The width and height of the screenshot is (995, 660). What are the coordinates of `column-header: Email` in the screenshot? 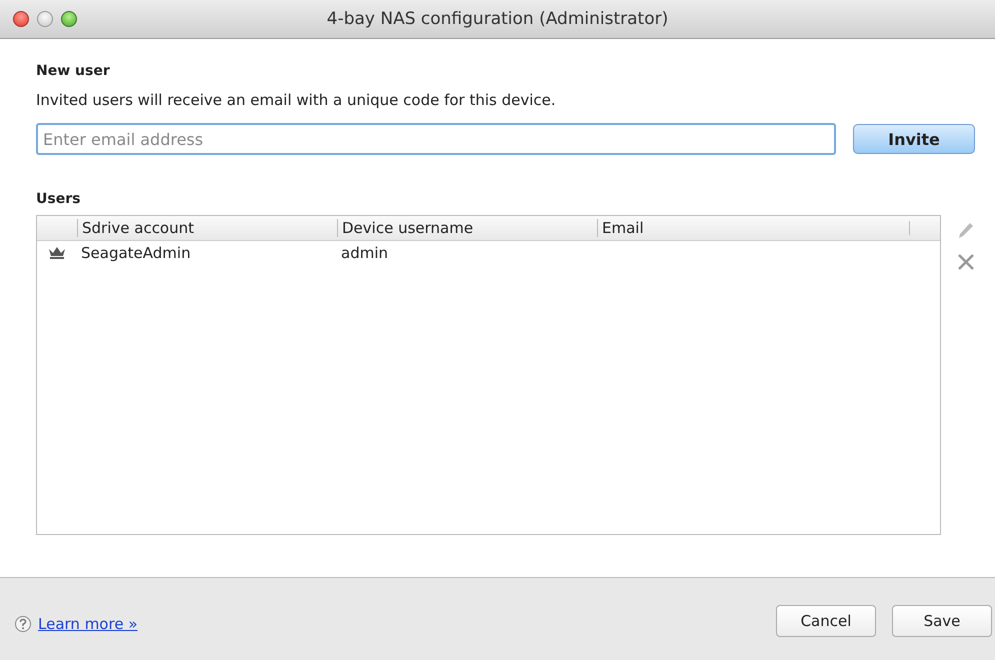 It's located at (753, 228).